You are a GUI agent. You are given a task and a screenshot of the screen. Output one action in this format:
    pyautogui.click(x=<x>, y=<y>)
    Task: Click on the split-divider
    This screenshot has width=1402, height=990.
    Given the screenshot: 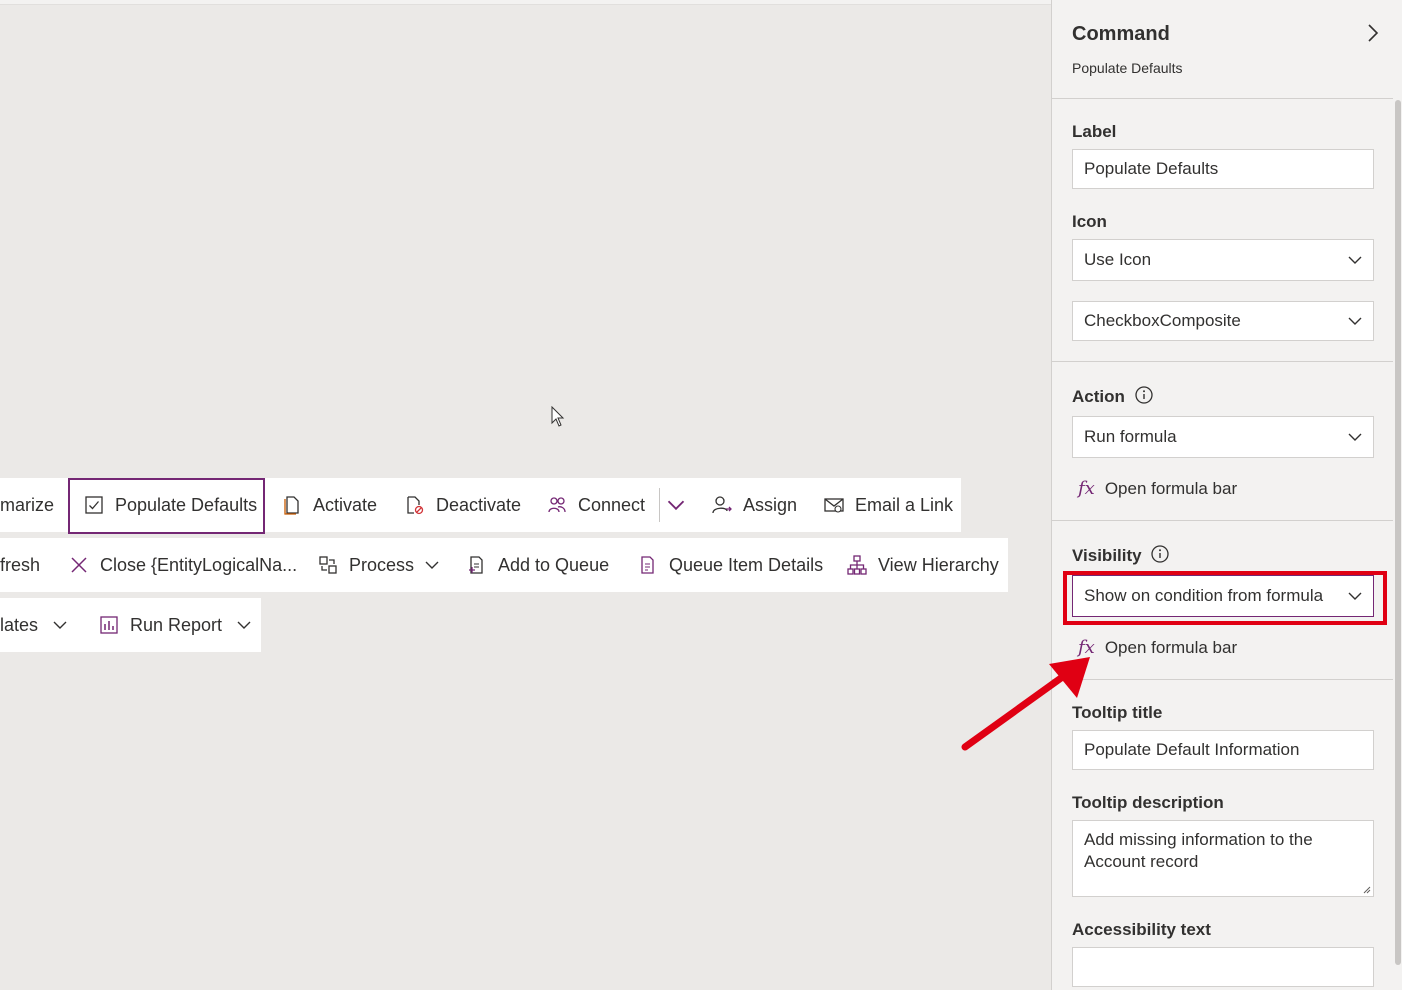 What is the action you would take?
    pyautogui.click(x=659, y=505)
    